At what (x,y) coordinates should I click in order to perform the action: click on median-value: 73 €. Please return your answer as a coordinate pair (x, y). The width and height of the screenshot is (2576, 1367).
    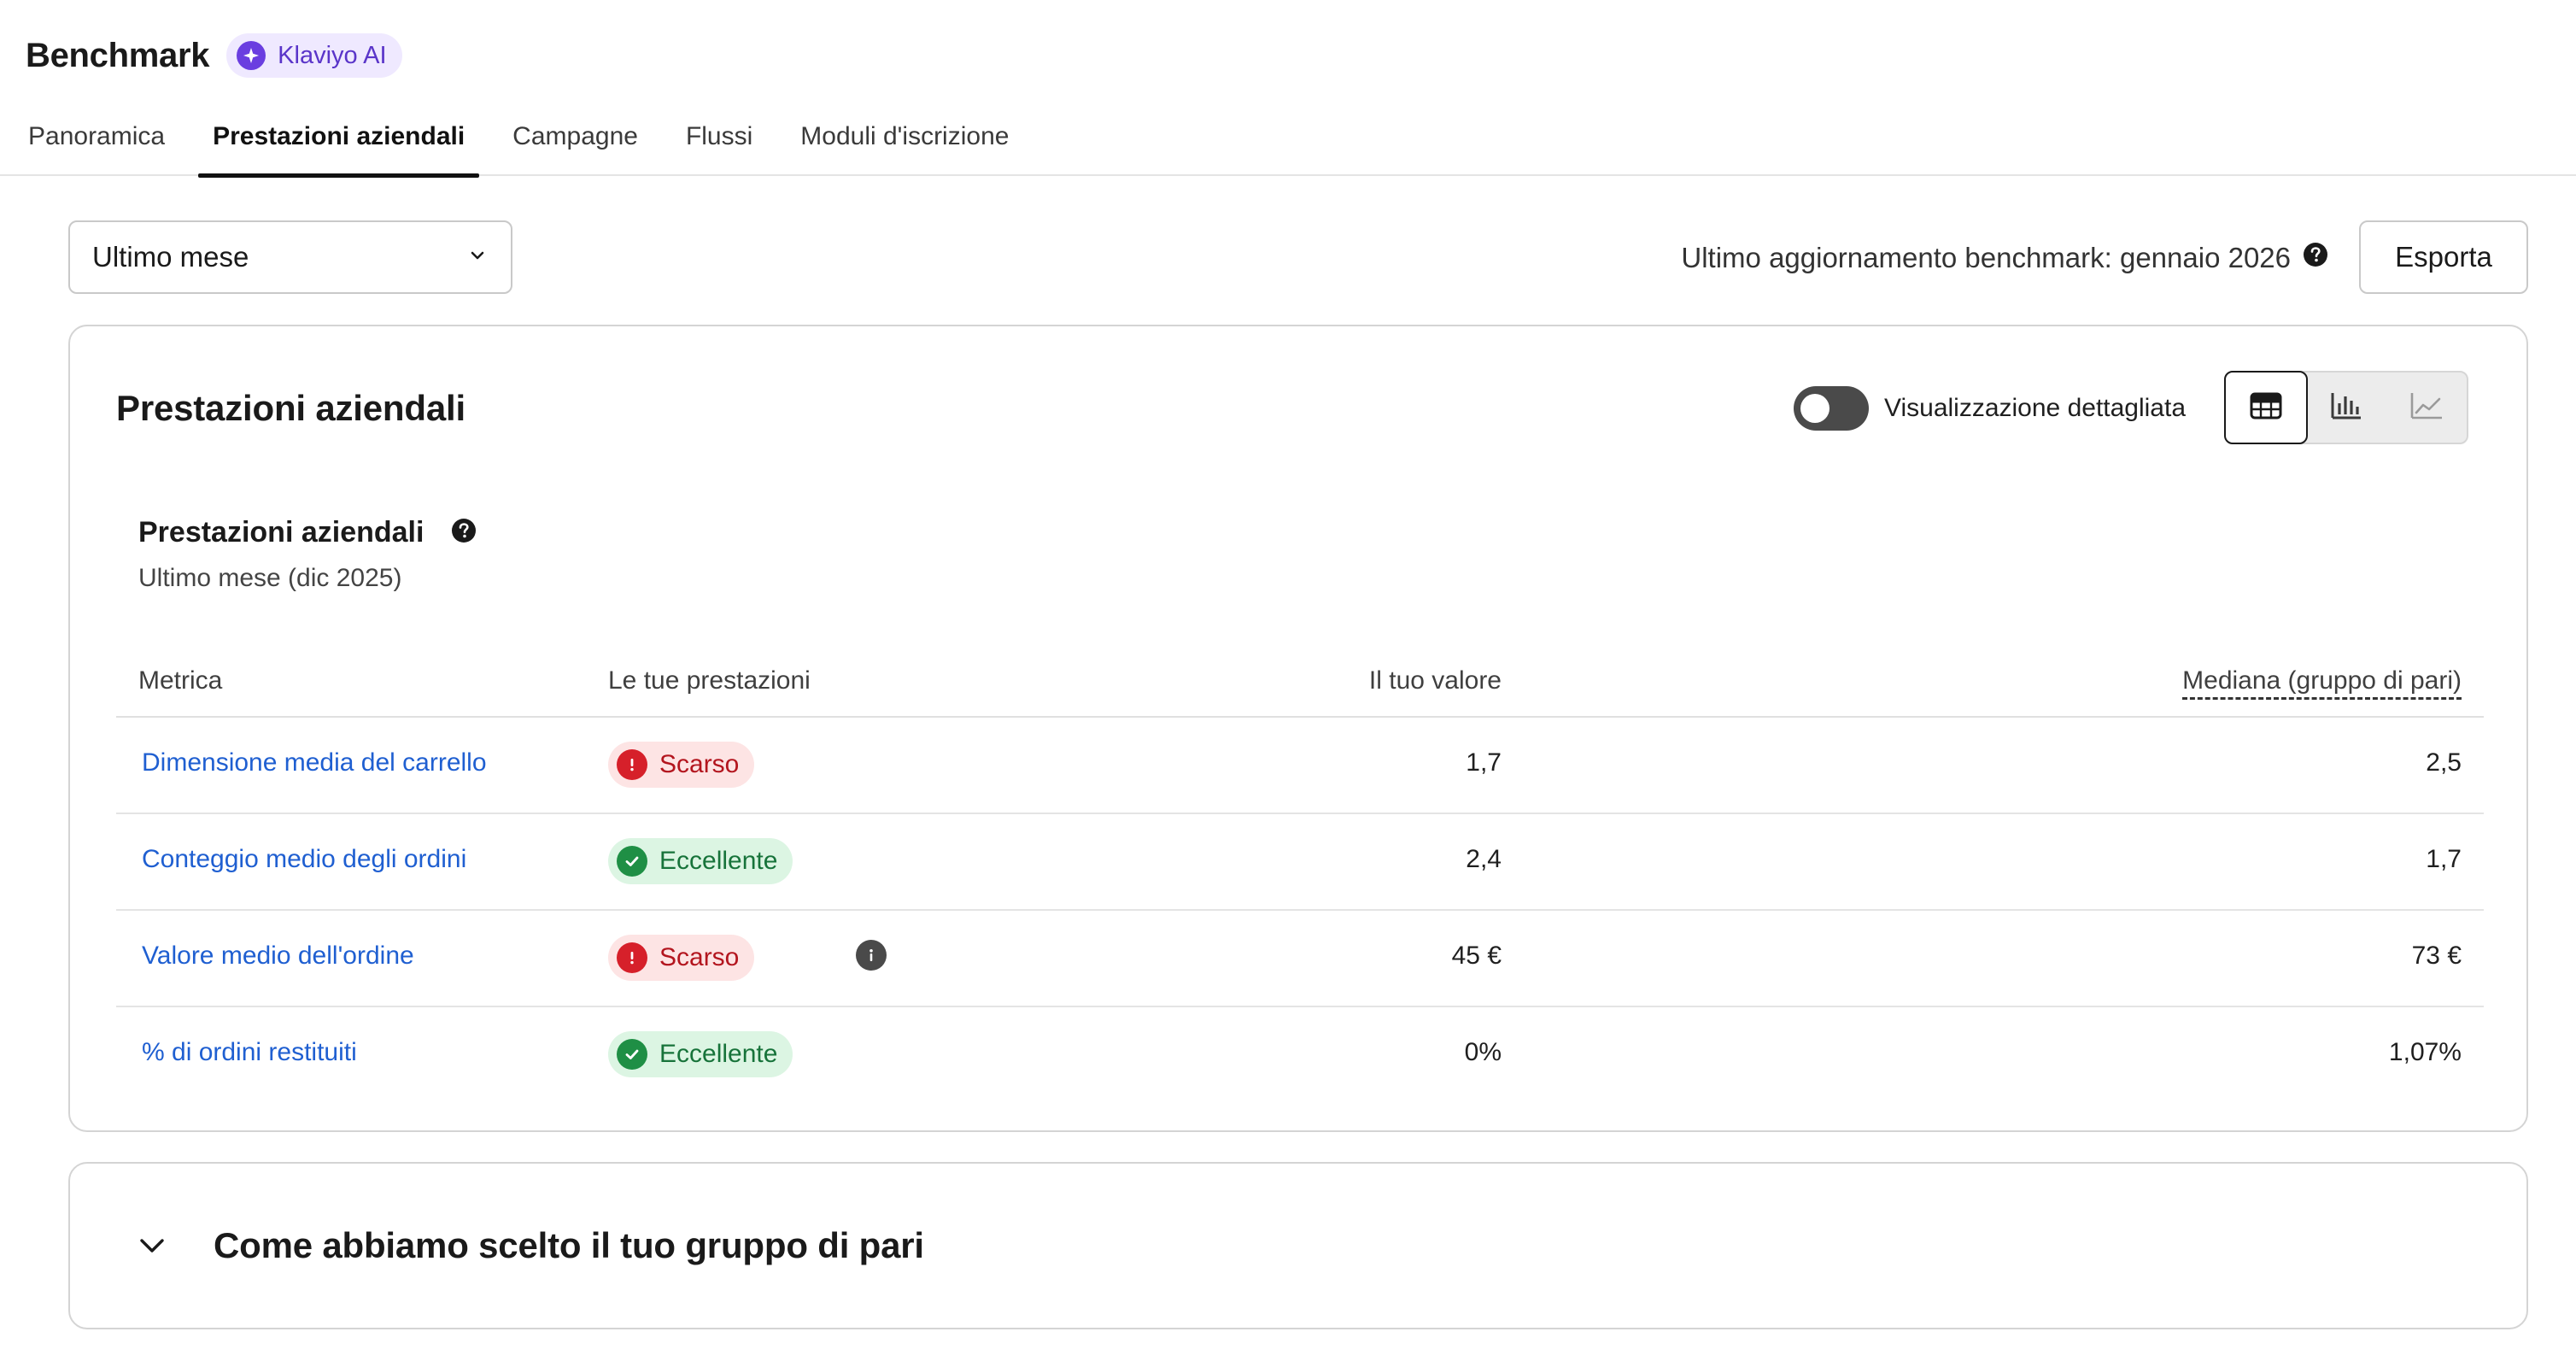
    Looking at the image, I should click on (2436, 956).